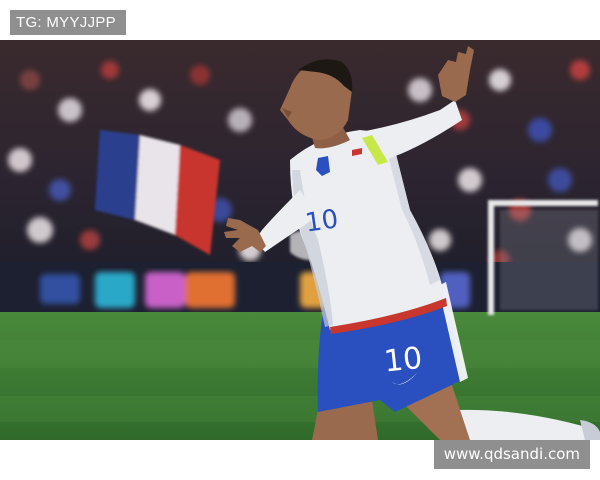  What do you see at coordinates (543, 257) in the screenshot?
I see `goal-frame` at bounding box center [543, 257].